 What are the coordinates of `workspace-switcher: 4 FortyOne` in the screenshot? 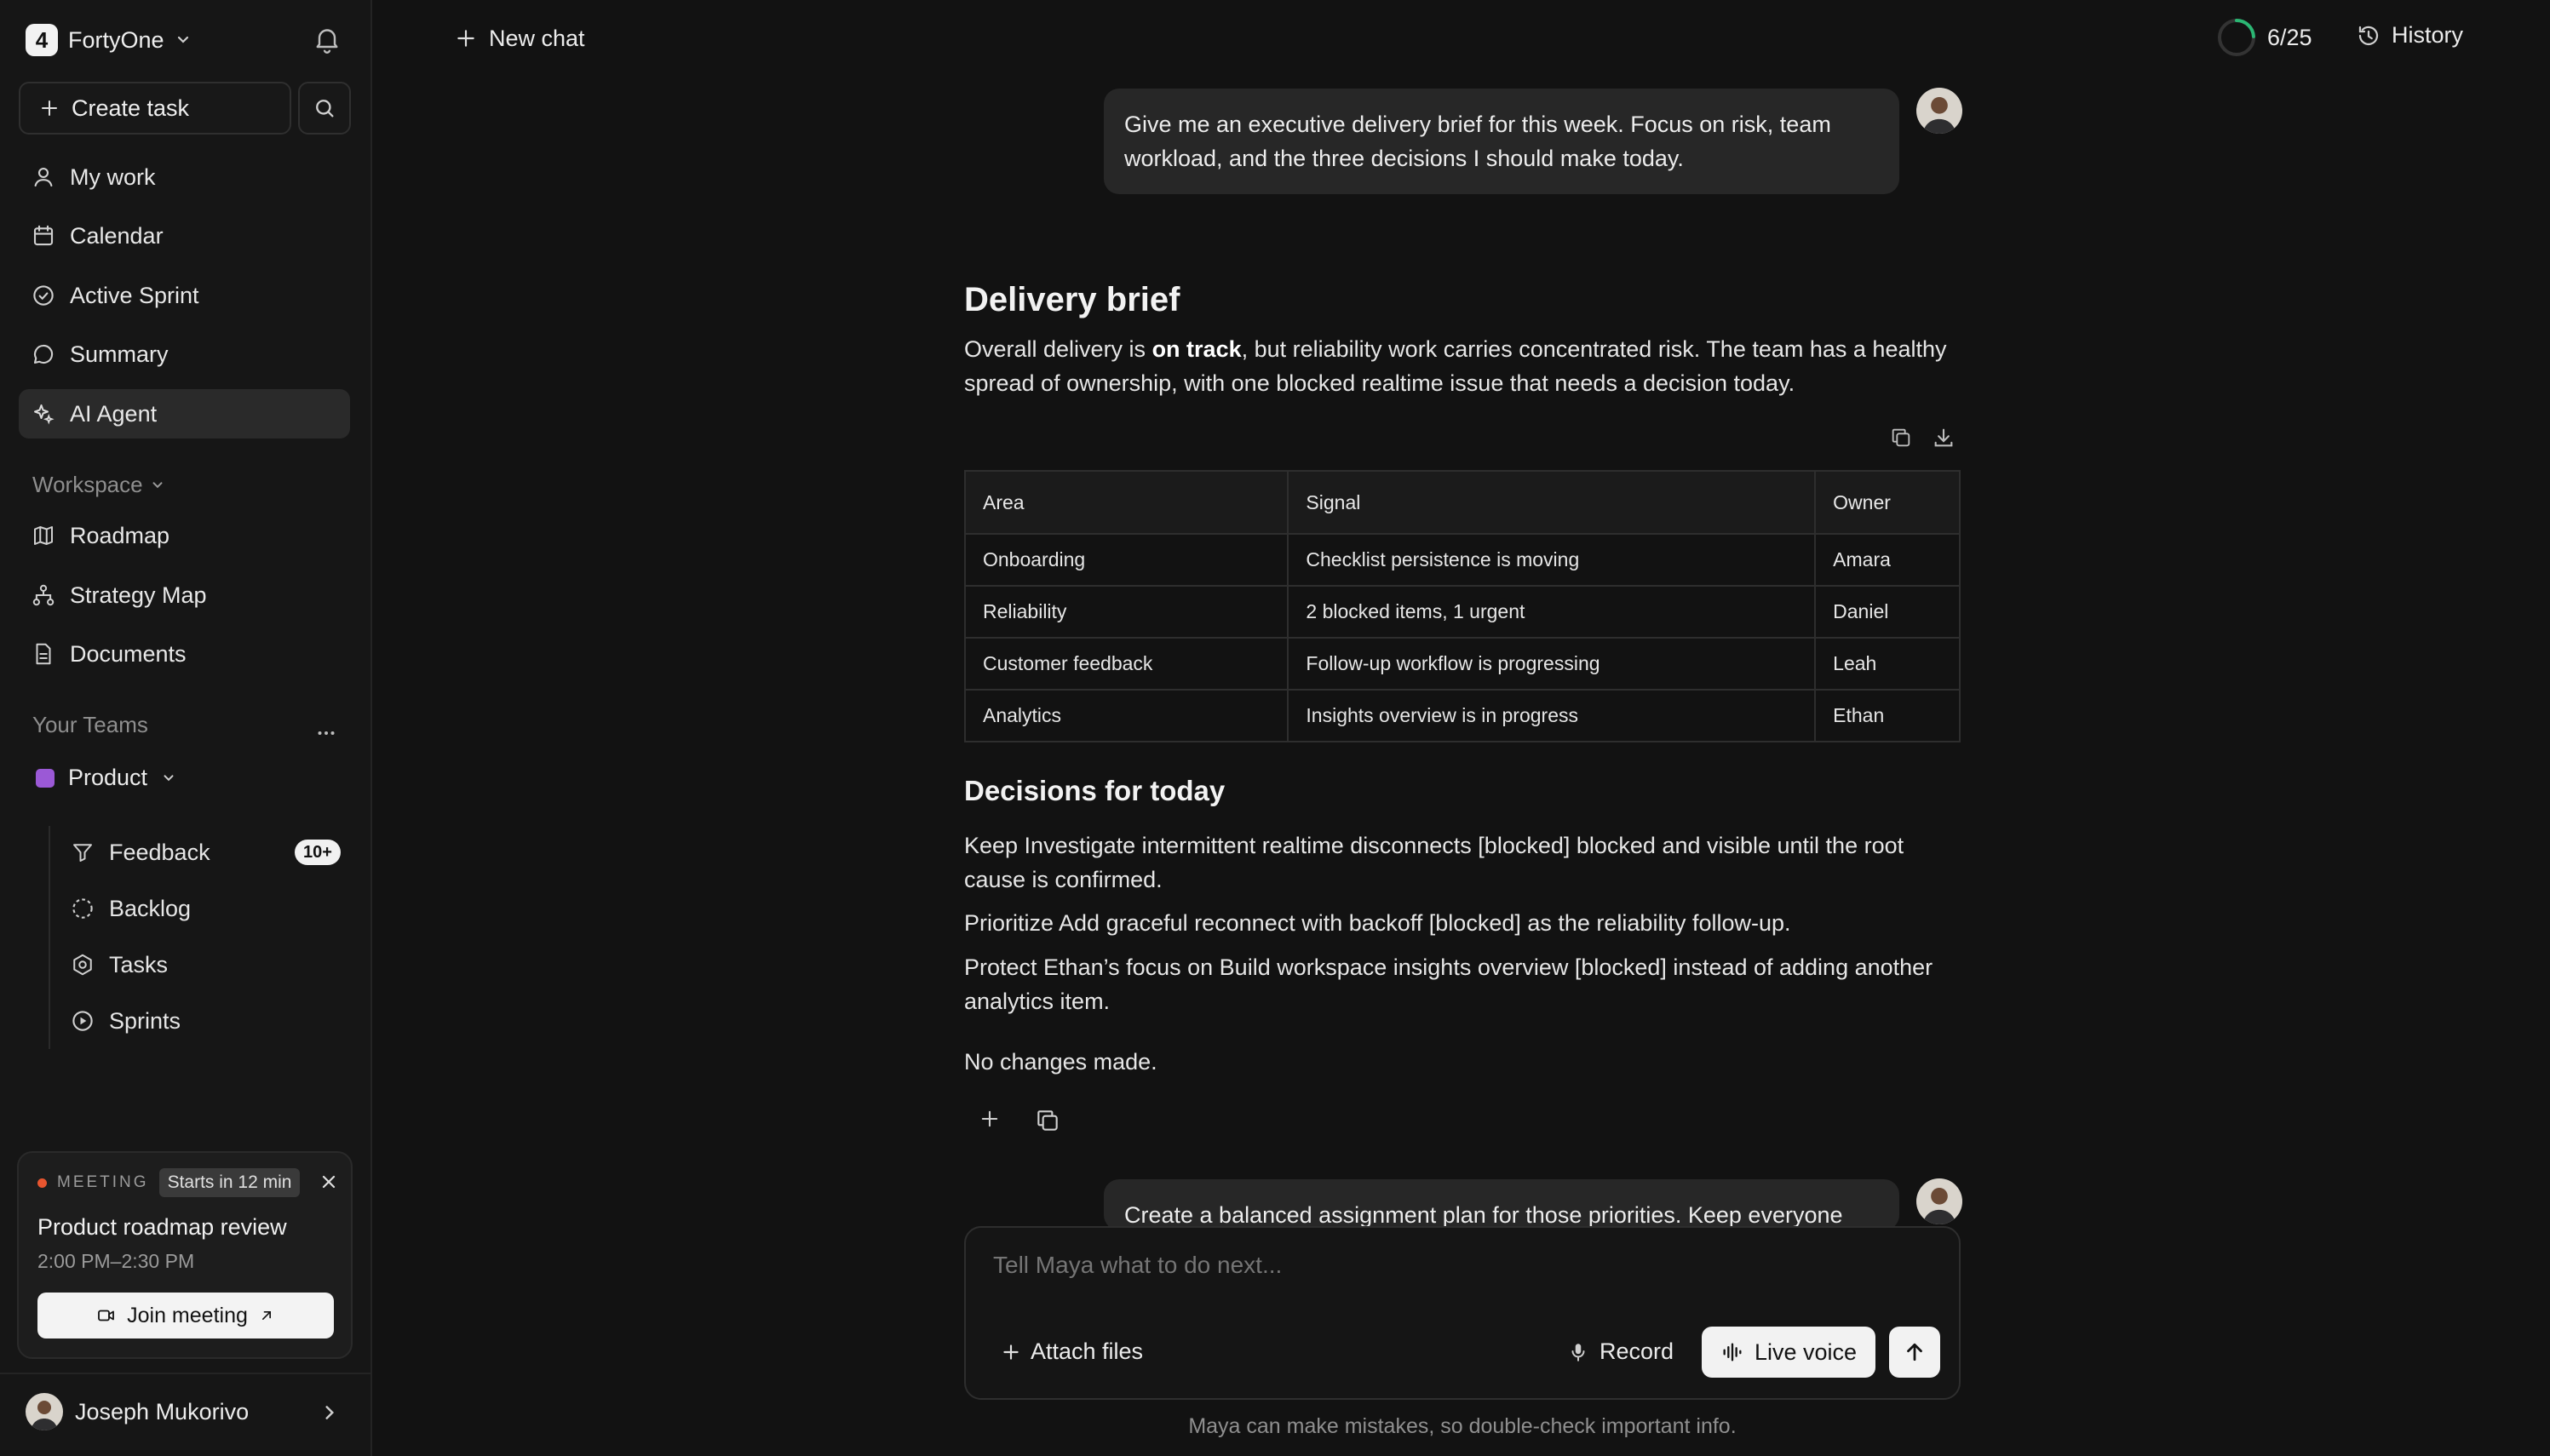 It's located at (109, 40).